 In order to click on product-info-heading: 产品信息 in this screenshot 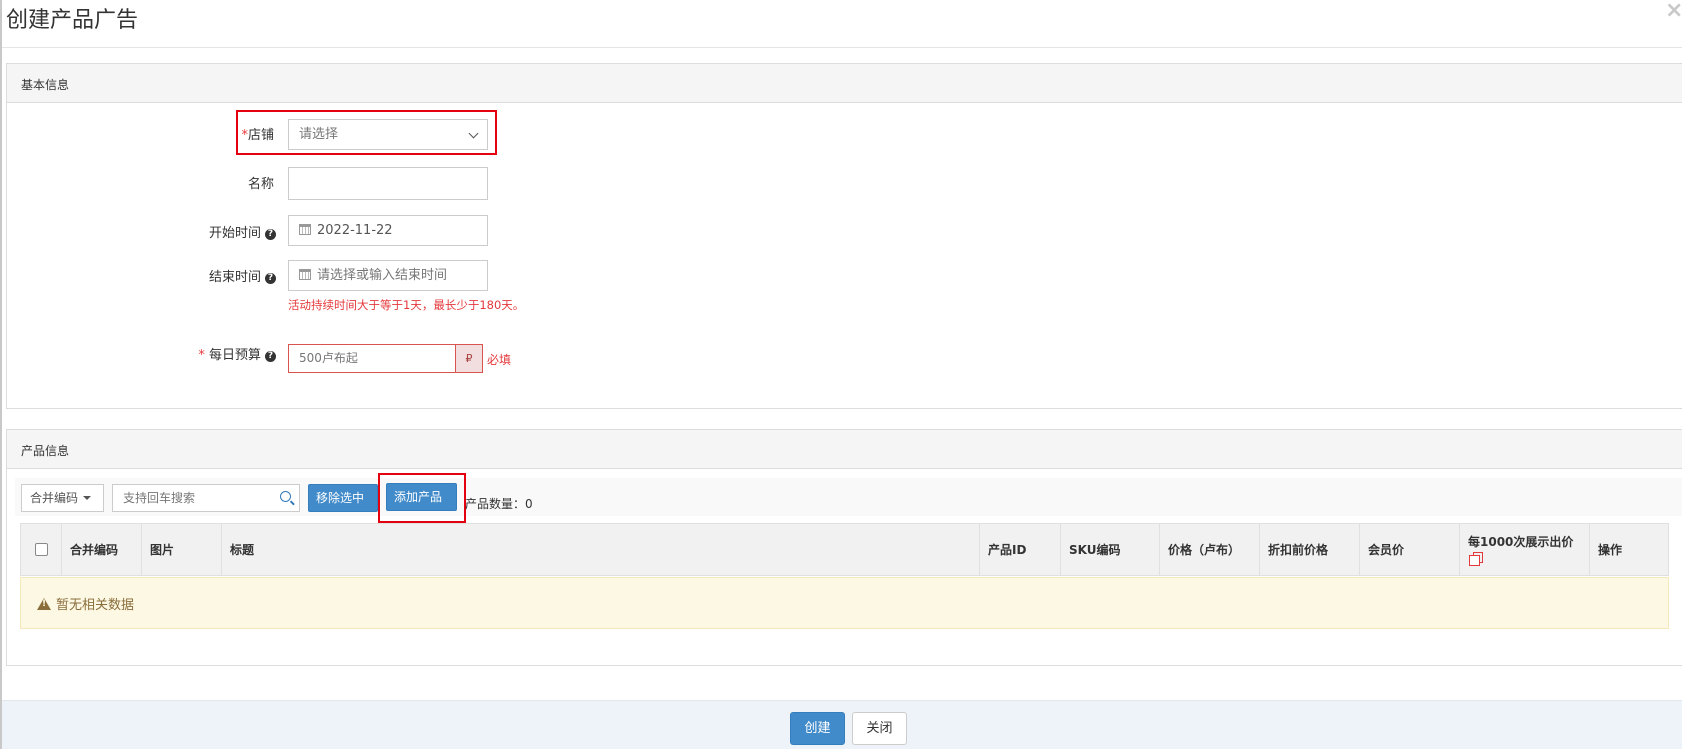, I will do `click(844, 449)`.